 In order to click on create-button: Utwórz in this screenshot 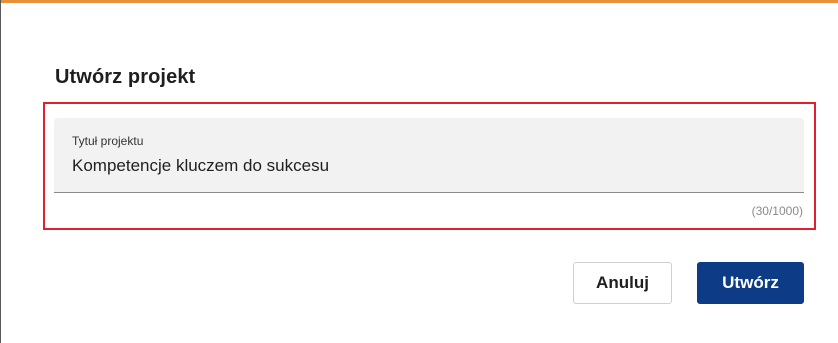, I will do `click(750, 283)`.